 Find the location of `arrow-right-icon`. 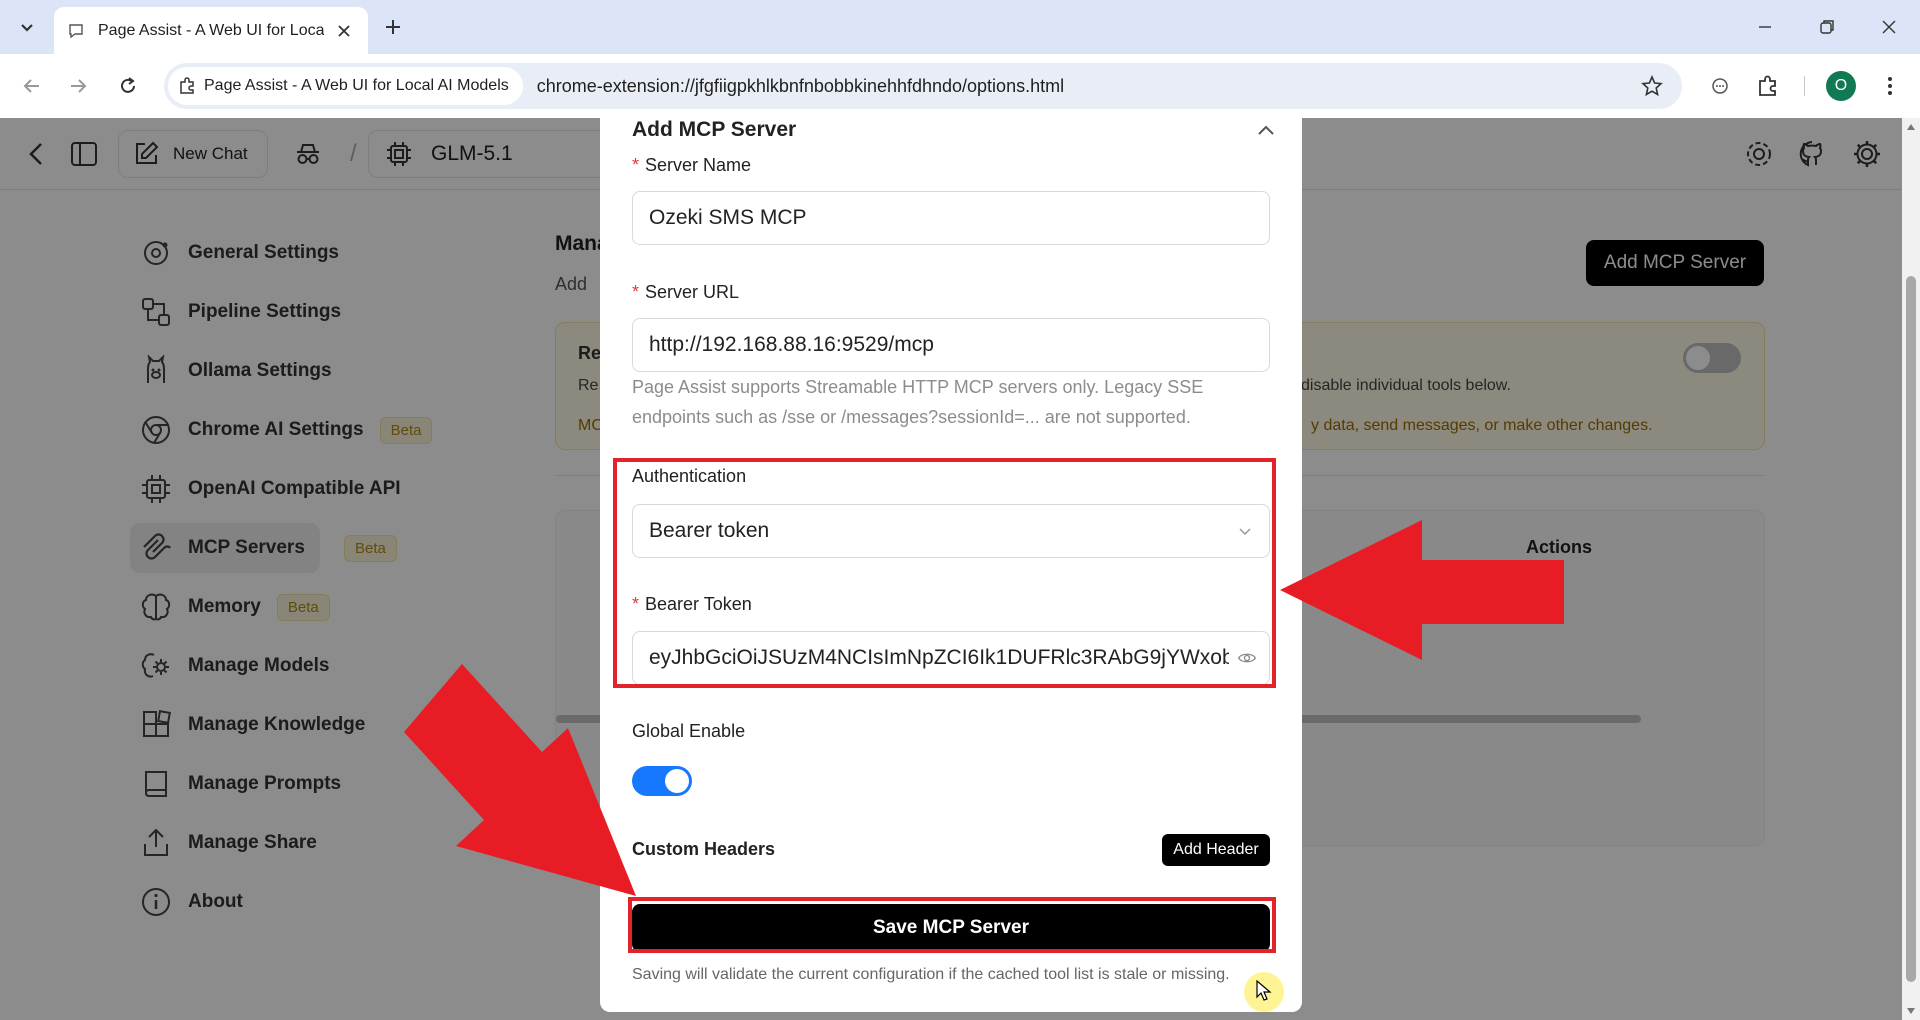

arrow-right-icon is located at coordinates (79, 86).